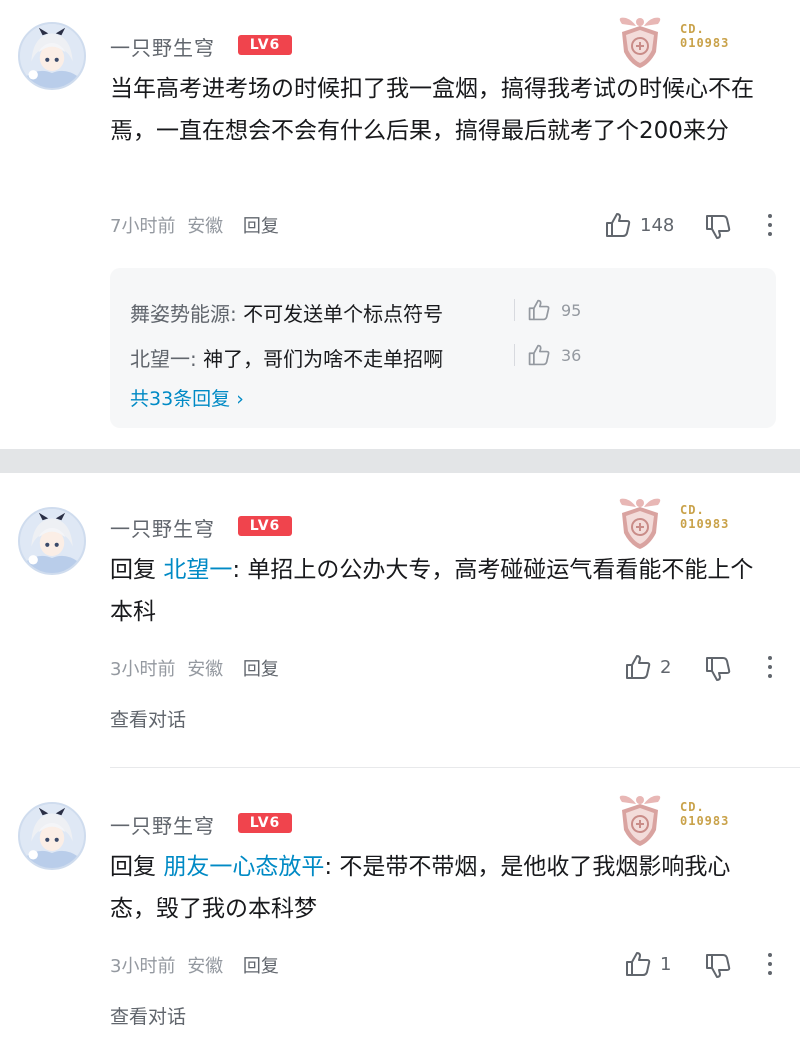  What do you see at coordinates (657, 225) in the screenshot?
I see `like-count: 148` at bounding box center [657, 225].